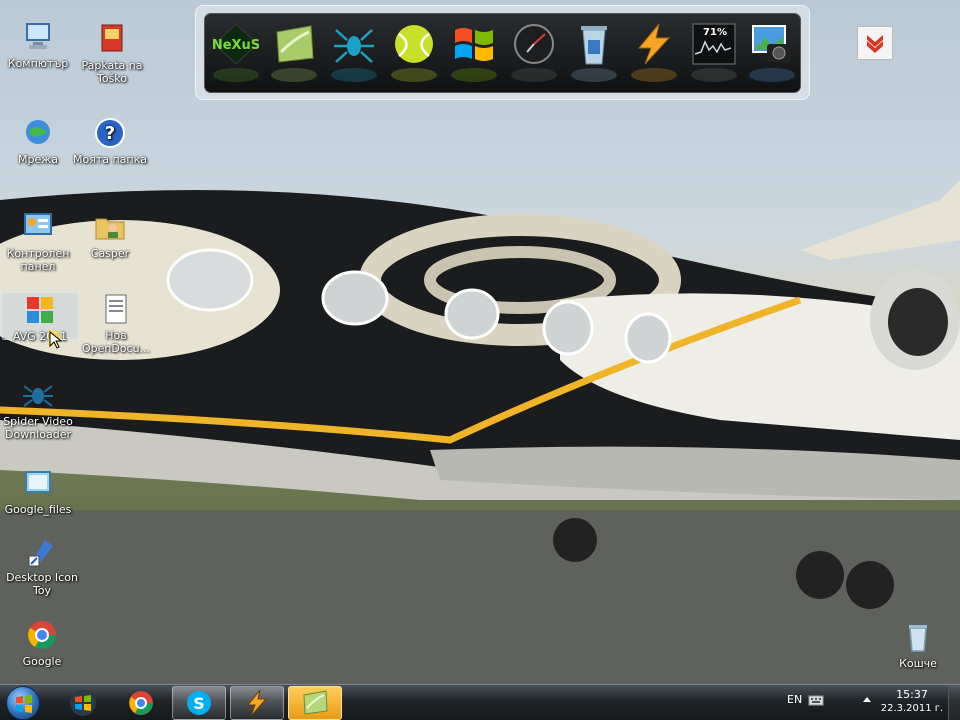 The width and height of the screenshot is (960, 720). Describe the element at coordinates (42, 584) in the screenshot. I see `desktop-icon-label: Desktop Icon Toy` at that location.